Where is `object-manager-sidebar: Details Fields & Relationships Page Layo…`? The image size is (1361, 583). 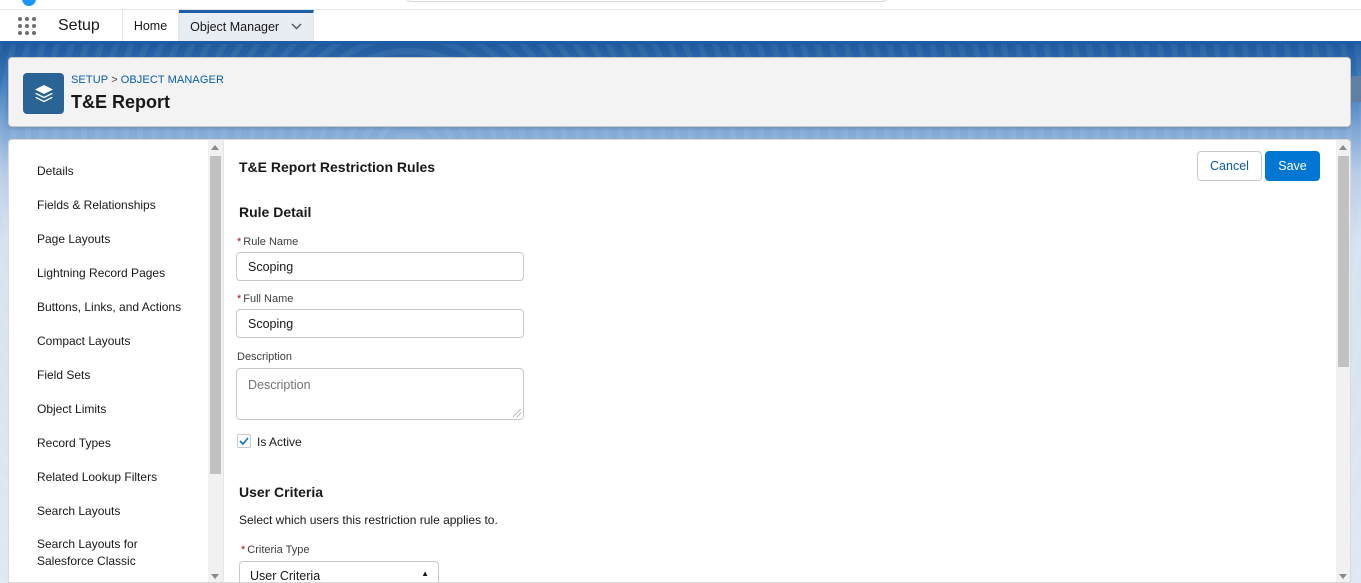
object-manager-sidebar: Details Fields & Relationships Page Layo… is located at coordinates (108, 361).